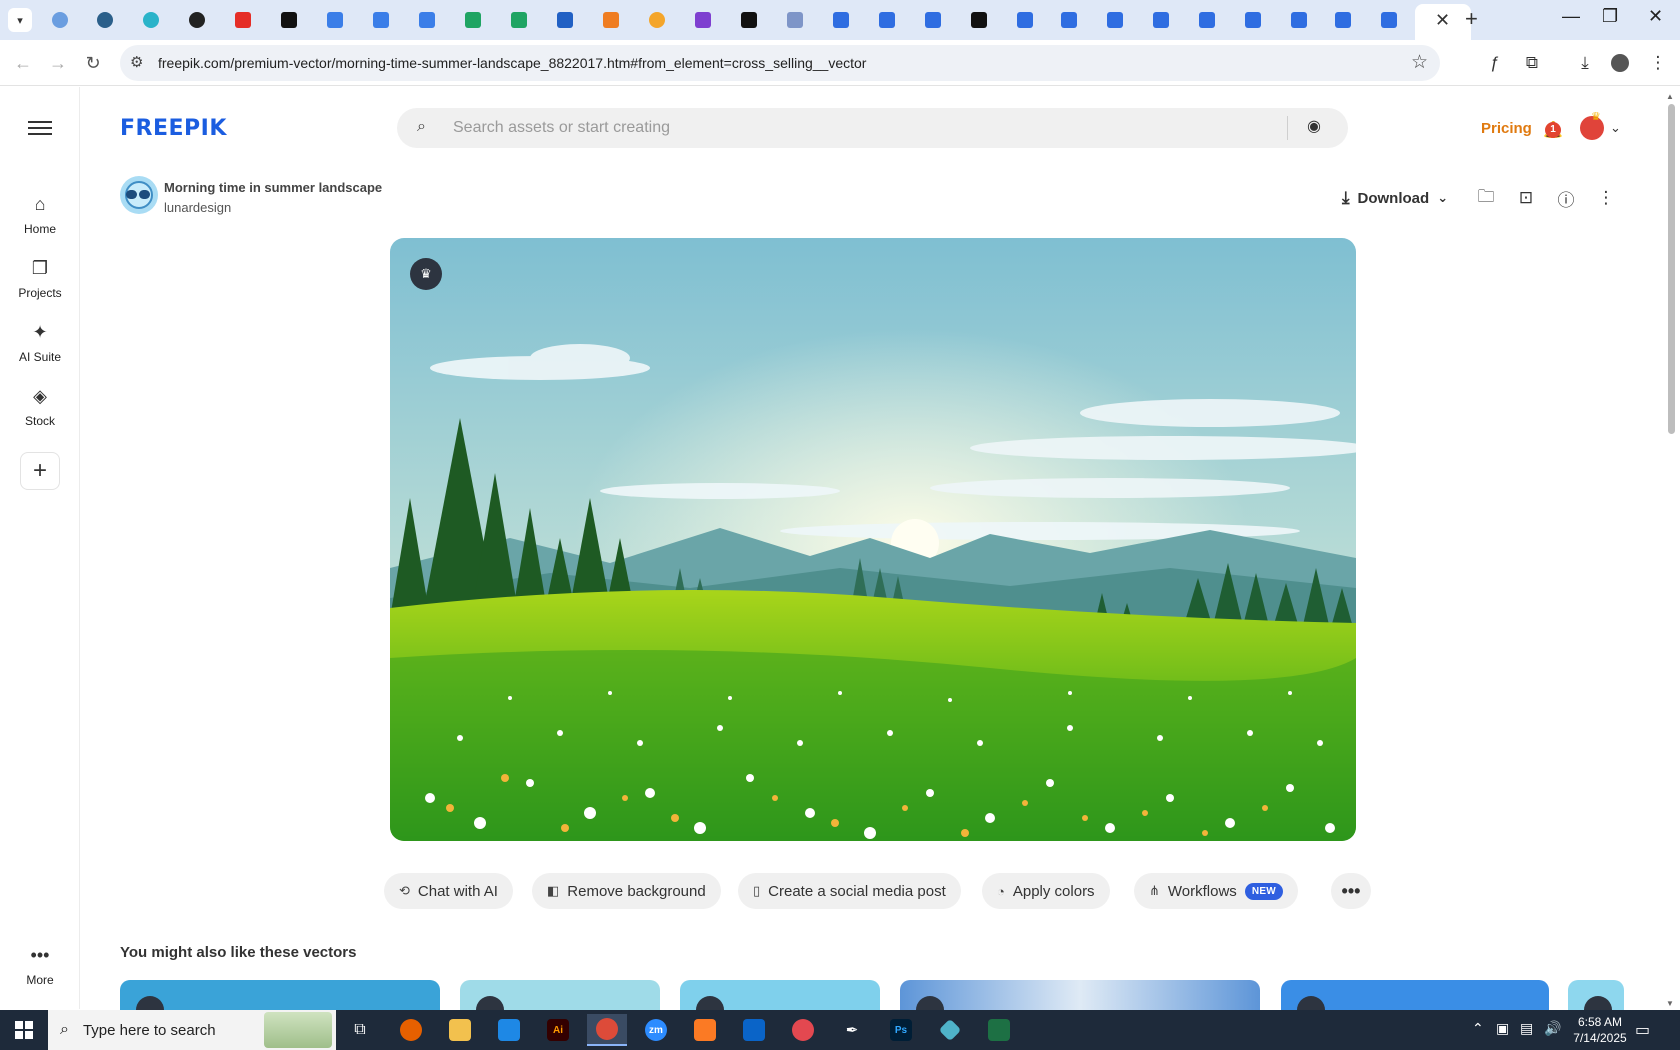  What do you see at coordinates (853, 128) in the screenshot?
I see `search-input` at bounding box center [853, 128].